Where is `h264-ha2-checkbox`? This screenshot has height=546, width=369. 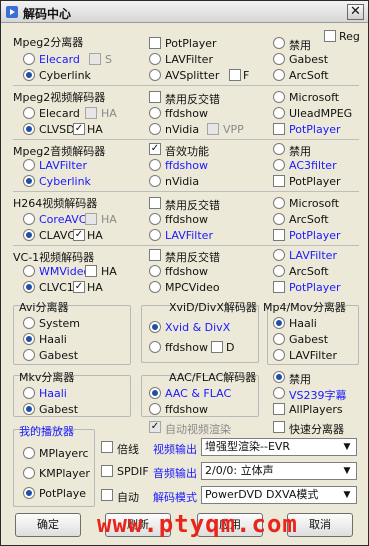 h264-ha2-checkbox is located at coordinates (79, 235).